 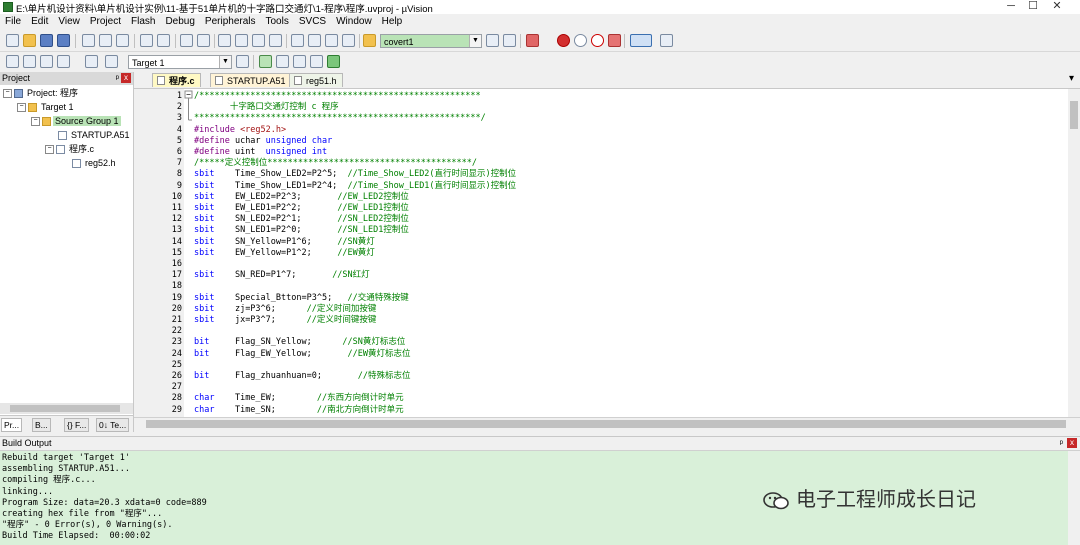 What do you see at coordinates (63, 40) in the screenshot?
I see `save-all-icon` at bounding box center [63, 40].